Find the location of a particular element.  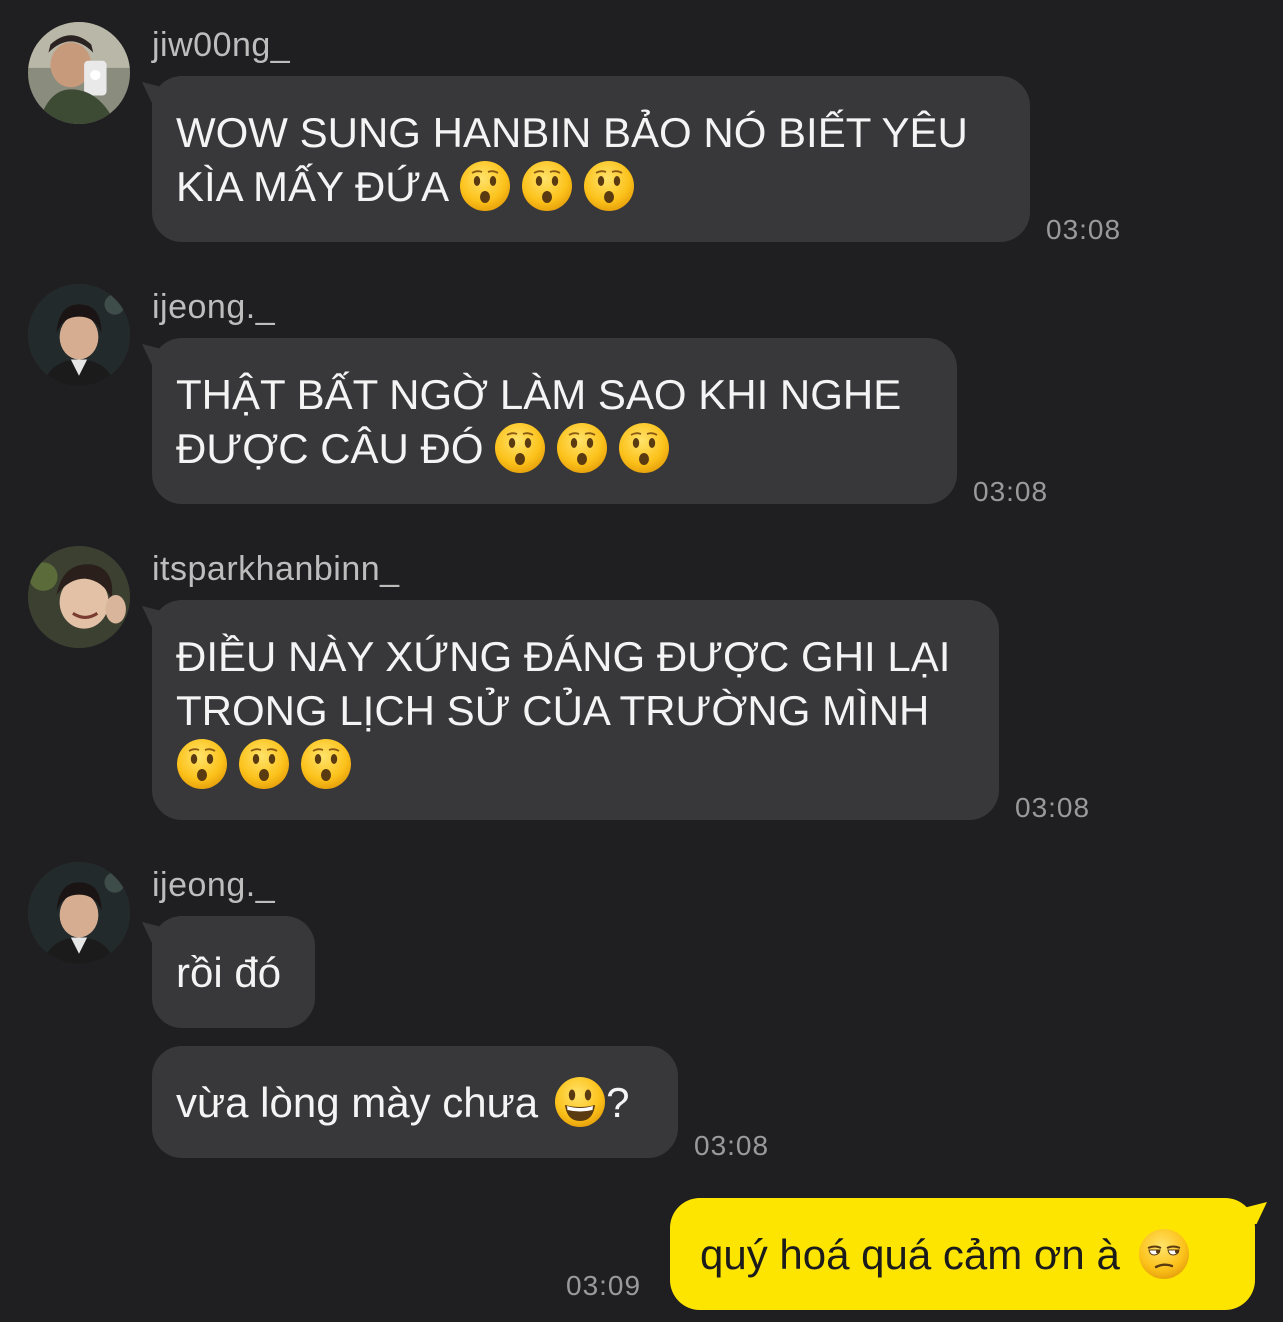

message-text-line: ĐIỀU NÀY XỨNG ĐÁNG ĐƯỢC GHI LẠI is located at coordinates (563, 656).